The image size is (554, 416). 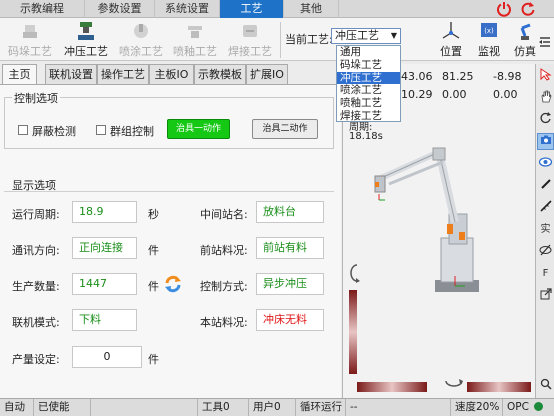 I want to click on tool-position: 位置, so click(x=451, y=40).